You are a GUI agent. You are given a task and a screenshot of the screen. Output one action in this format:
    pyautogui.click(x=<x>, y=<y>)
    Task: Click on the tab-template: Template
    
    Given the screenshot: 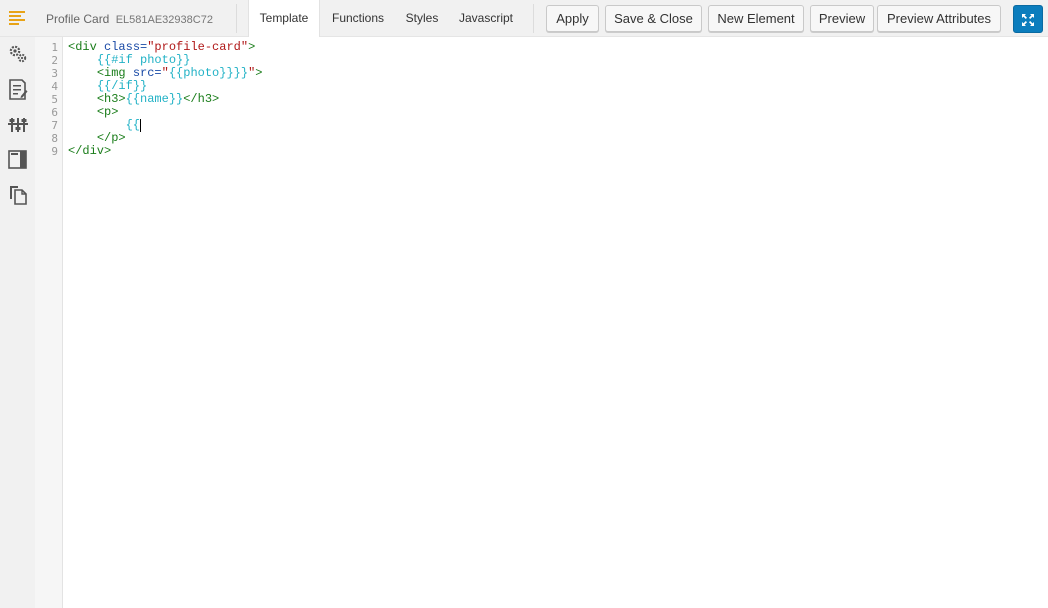 What is the action you would take?
    pyautogui.click(x=284, y=18)
    